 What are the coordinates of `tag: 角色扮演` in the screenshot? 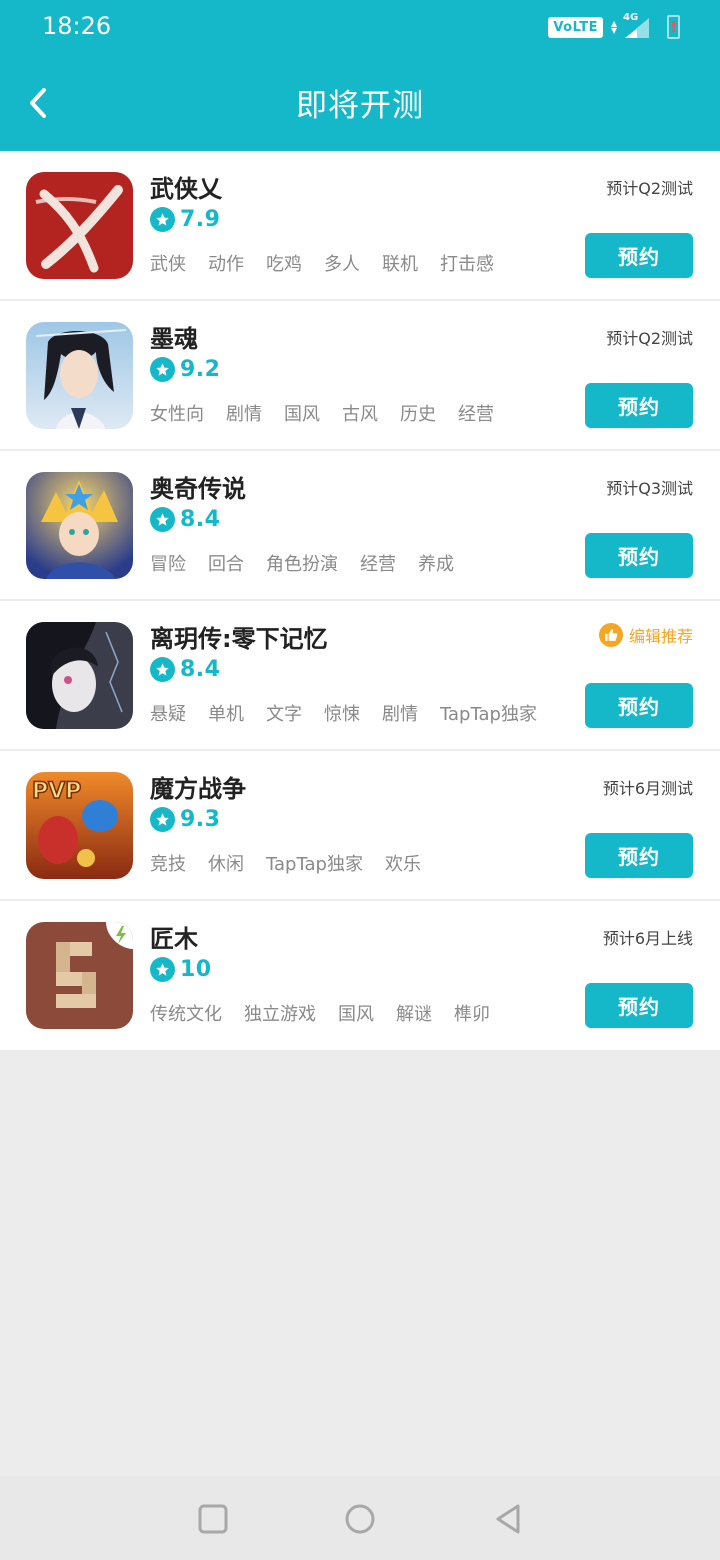 It's located at (302, 563).